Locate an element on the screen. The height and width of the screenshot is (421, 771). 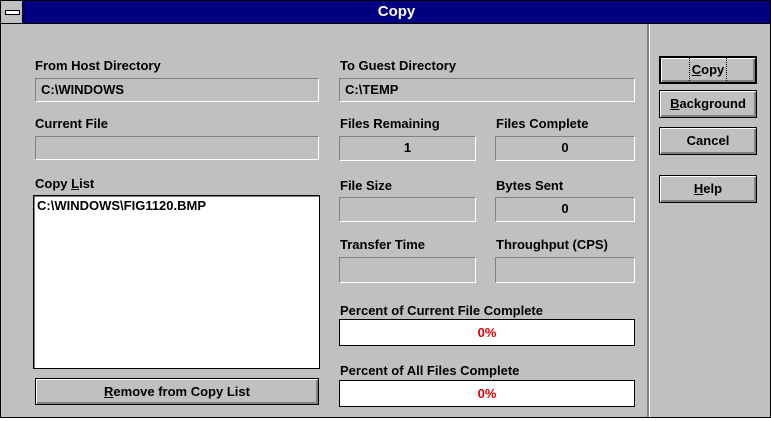
all-files-progress-bar: 0% is located at coordinates (487, 393).